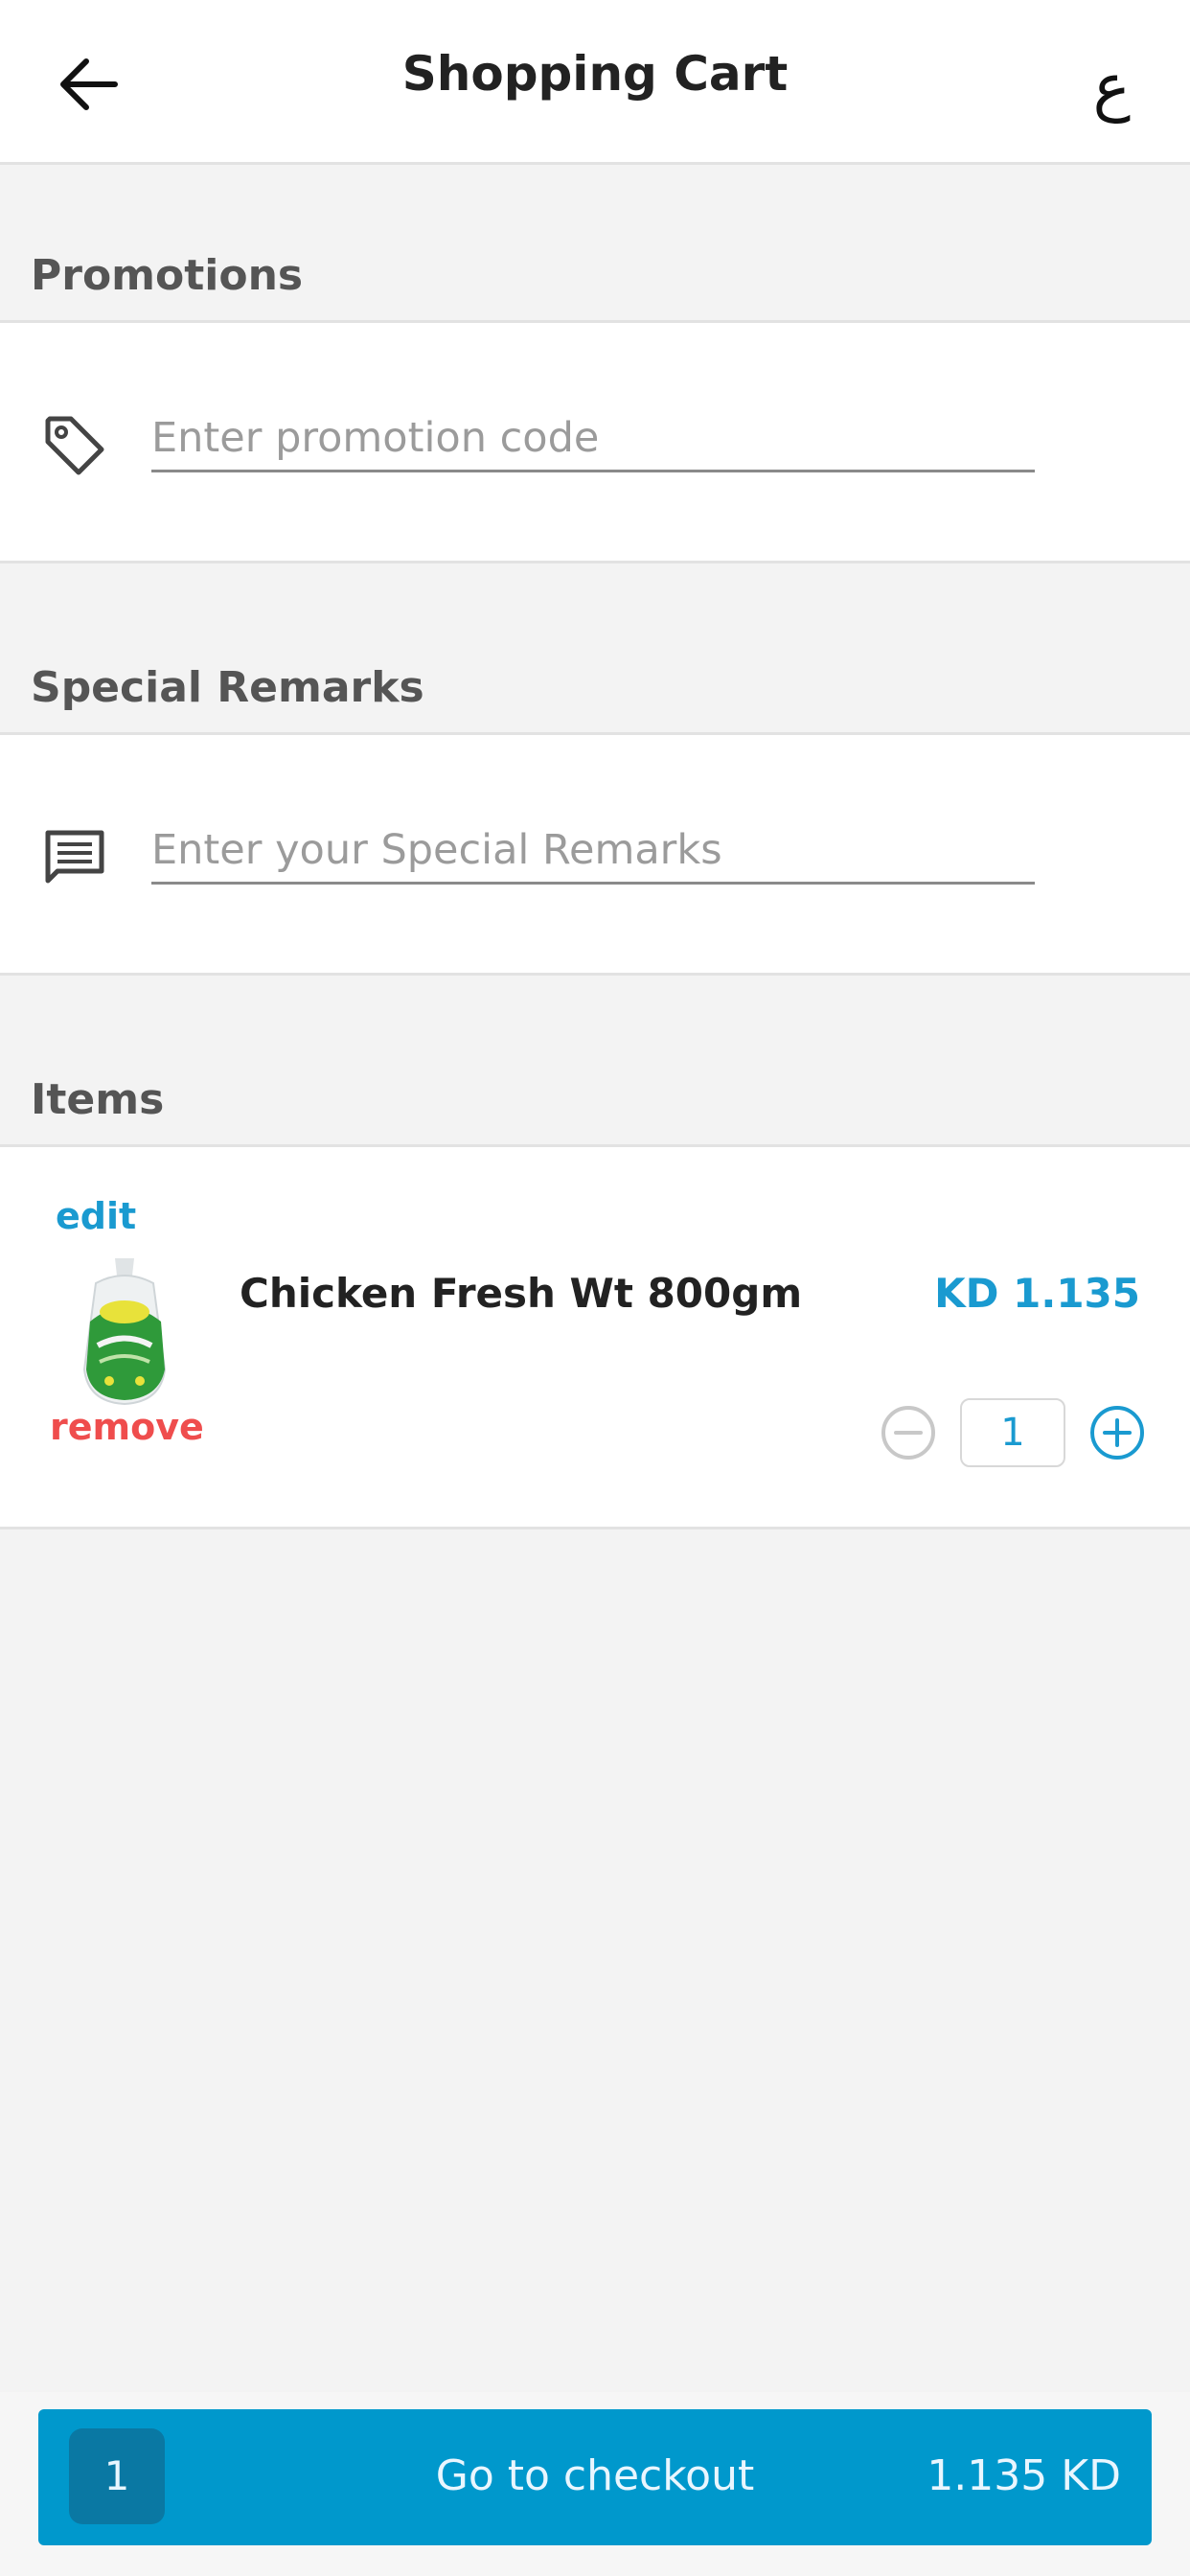 This screenshot has height=2576, width=1190. What do you see at coordinates (595, 2477) in the screenshot?
I see `go-to-checkout-button: 1 Go to checkout 1.135 KD` at bounding box center [595, 2477].